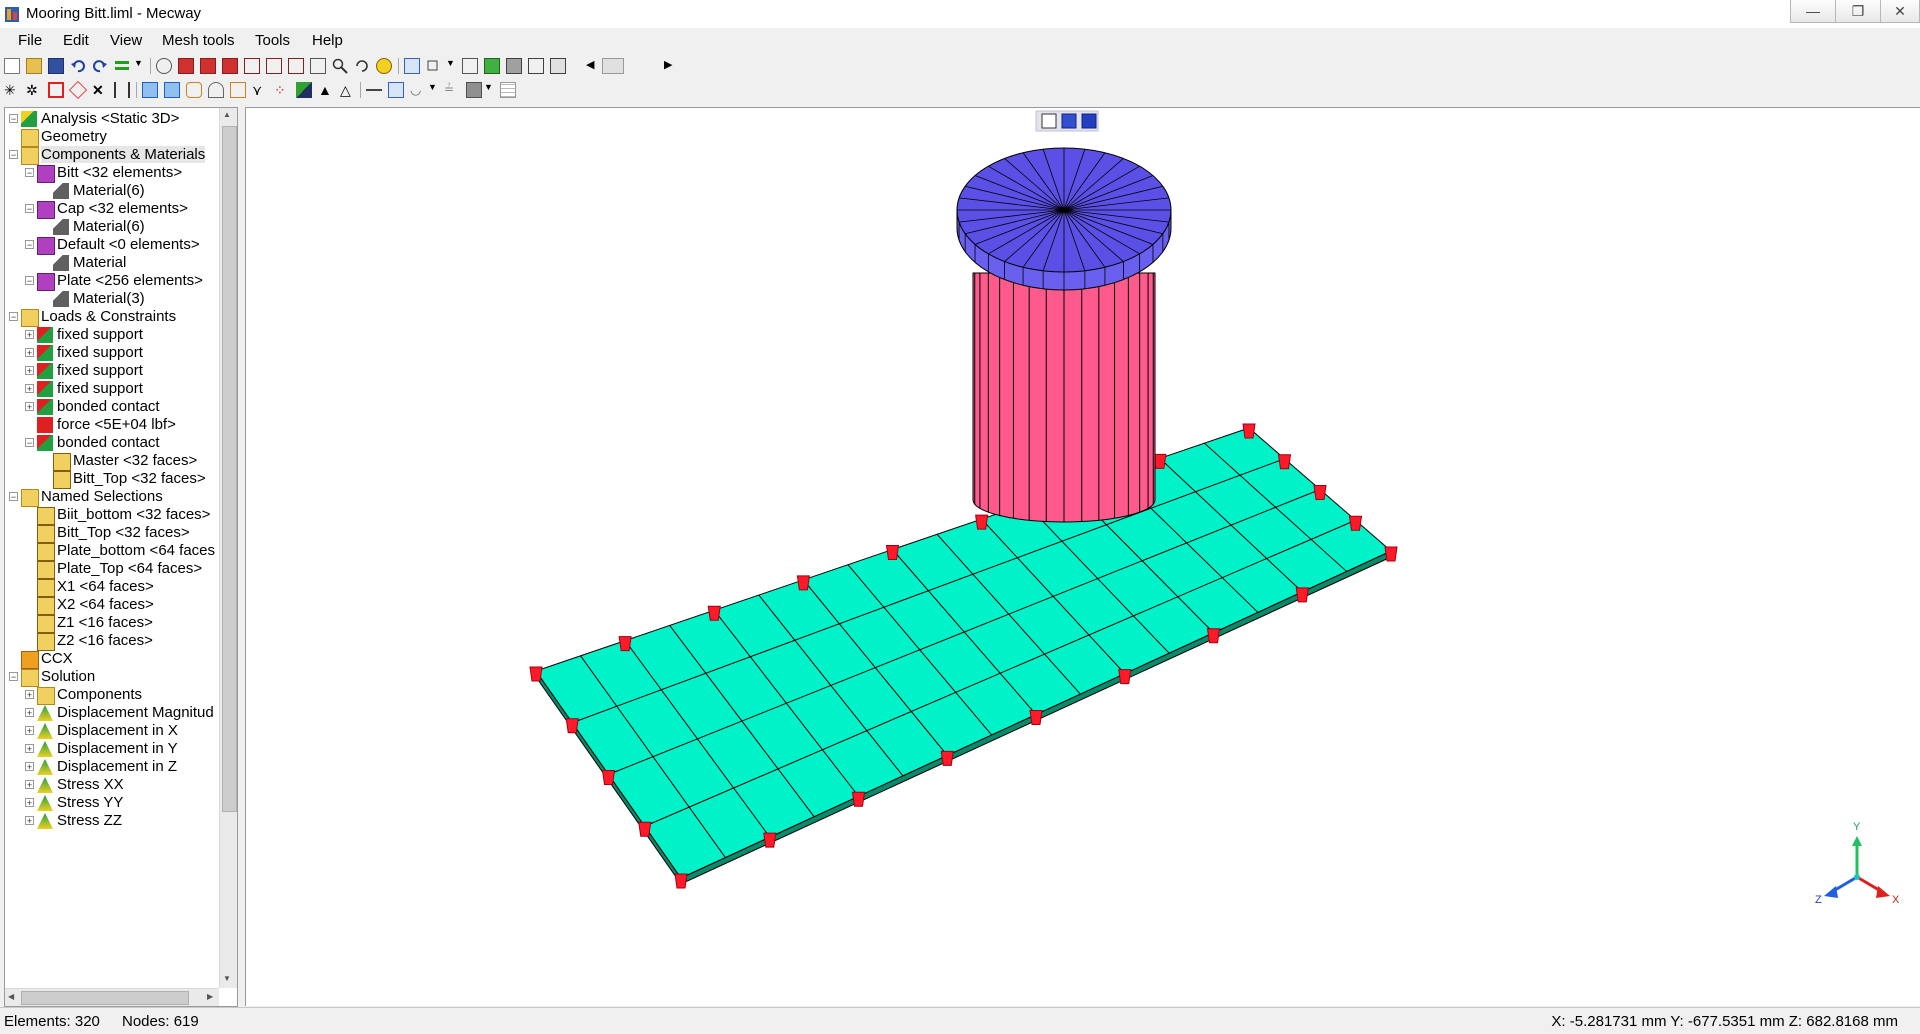 This screenshot has height=1034, width=1920. What do you see at coordinates (326, 90) in the screenshot?
I see `triangle-fill-icon: ▲` at bounding box center [326, 90].